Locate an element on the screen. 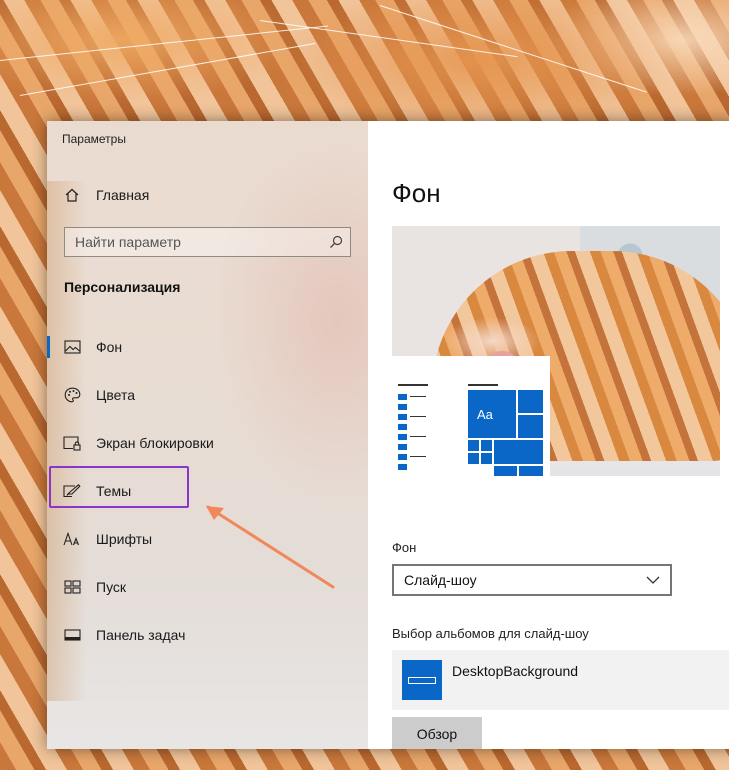 The image size is (729, 770). preview-tile: Aa is located at coordinates (492, 414).